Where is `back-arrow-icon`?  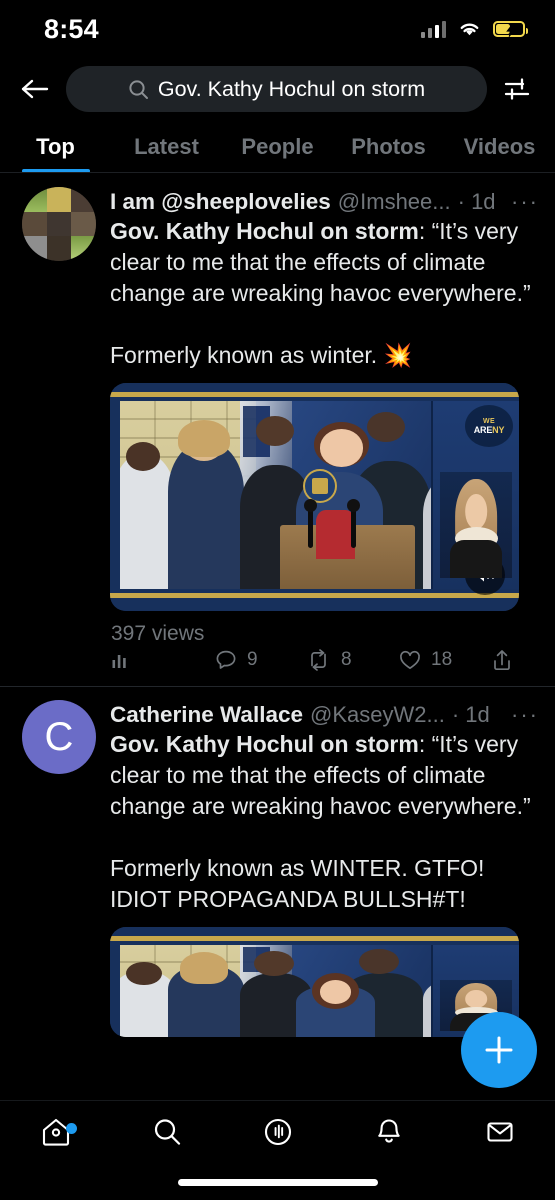 back-arrow-icon is located at coordinates (35, 89).